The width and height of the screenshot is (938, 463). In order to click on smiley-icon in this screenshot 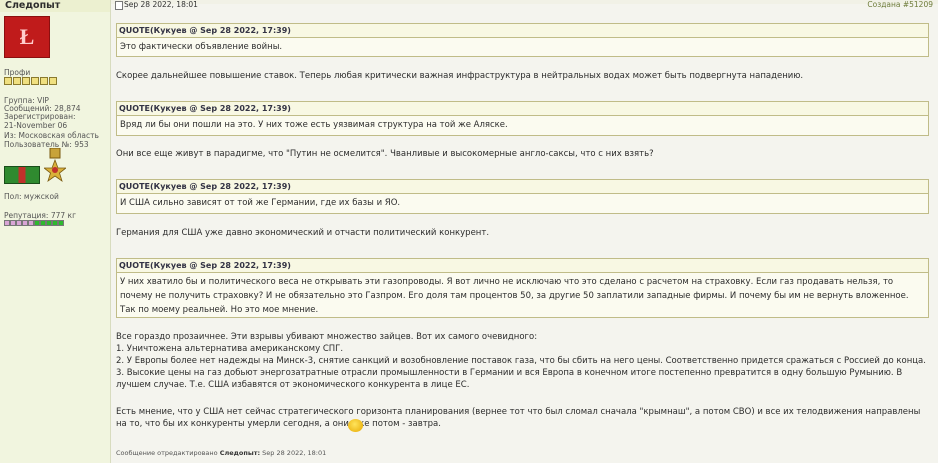, I will do `click(355, 425)`.